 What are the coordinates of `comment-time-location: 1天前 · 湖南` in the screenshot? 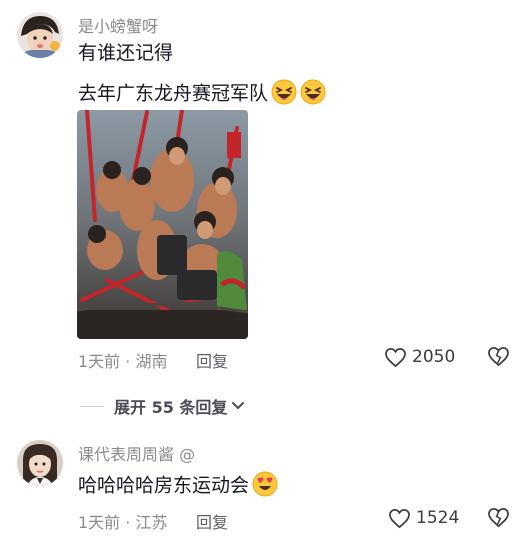 It's located at (123, 361).